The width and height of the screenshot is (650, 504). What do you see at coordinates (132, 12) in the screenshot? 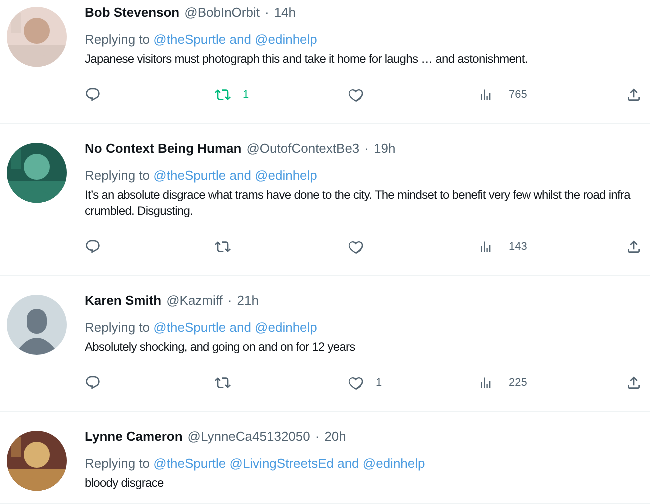
I see `display-name: Bob Stevenson` at bounding box center [132, 12].